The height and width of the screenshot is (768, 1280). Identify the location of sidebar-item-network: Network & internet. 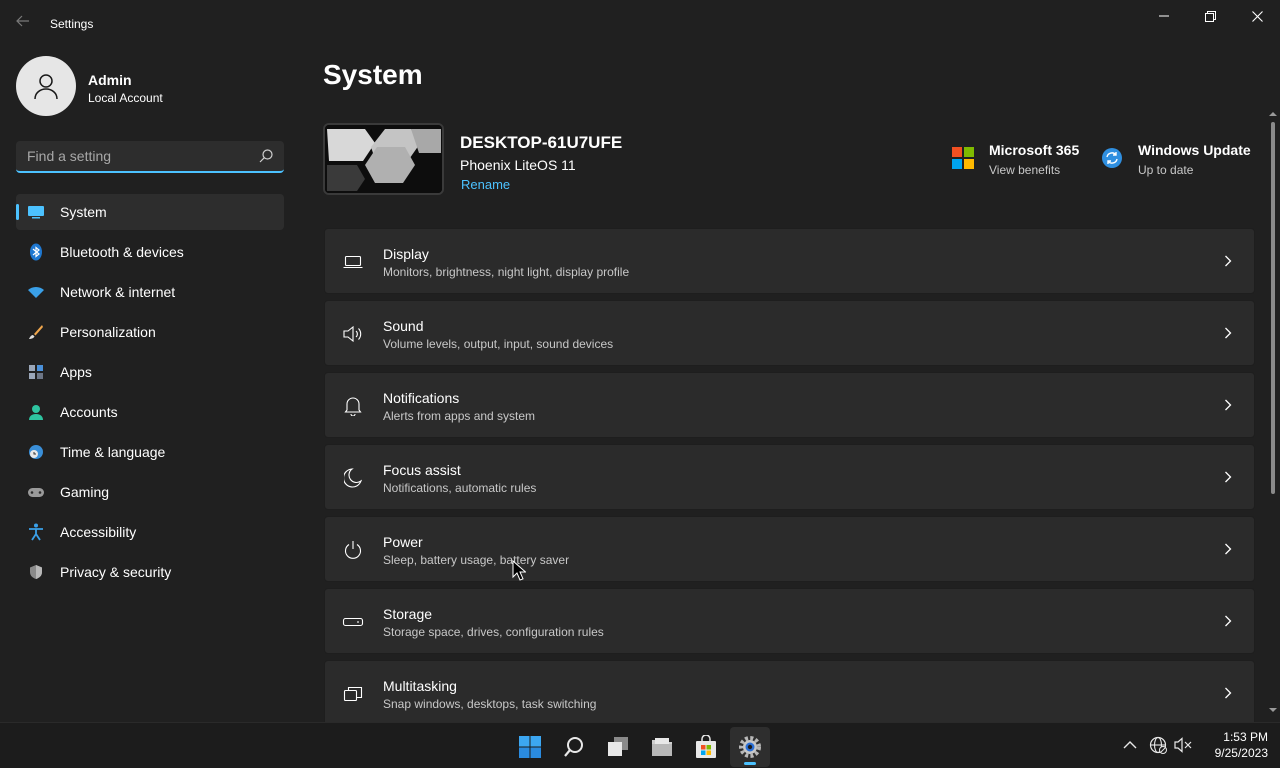
(150, 292).